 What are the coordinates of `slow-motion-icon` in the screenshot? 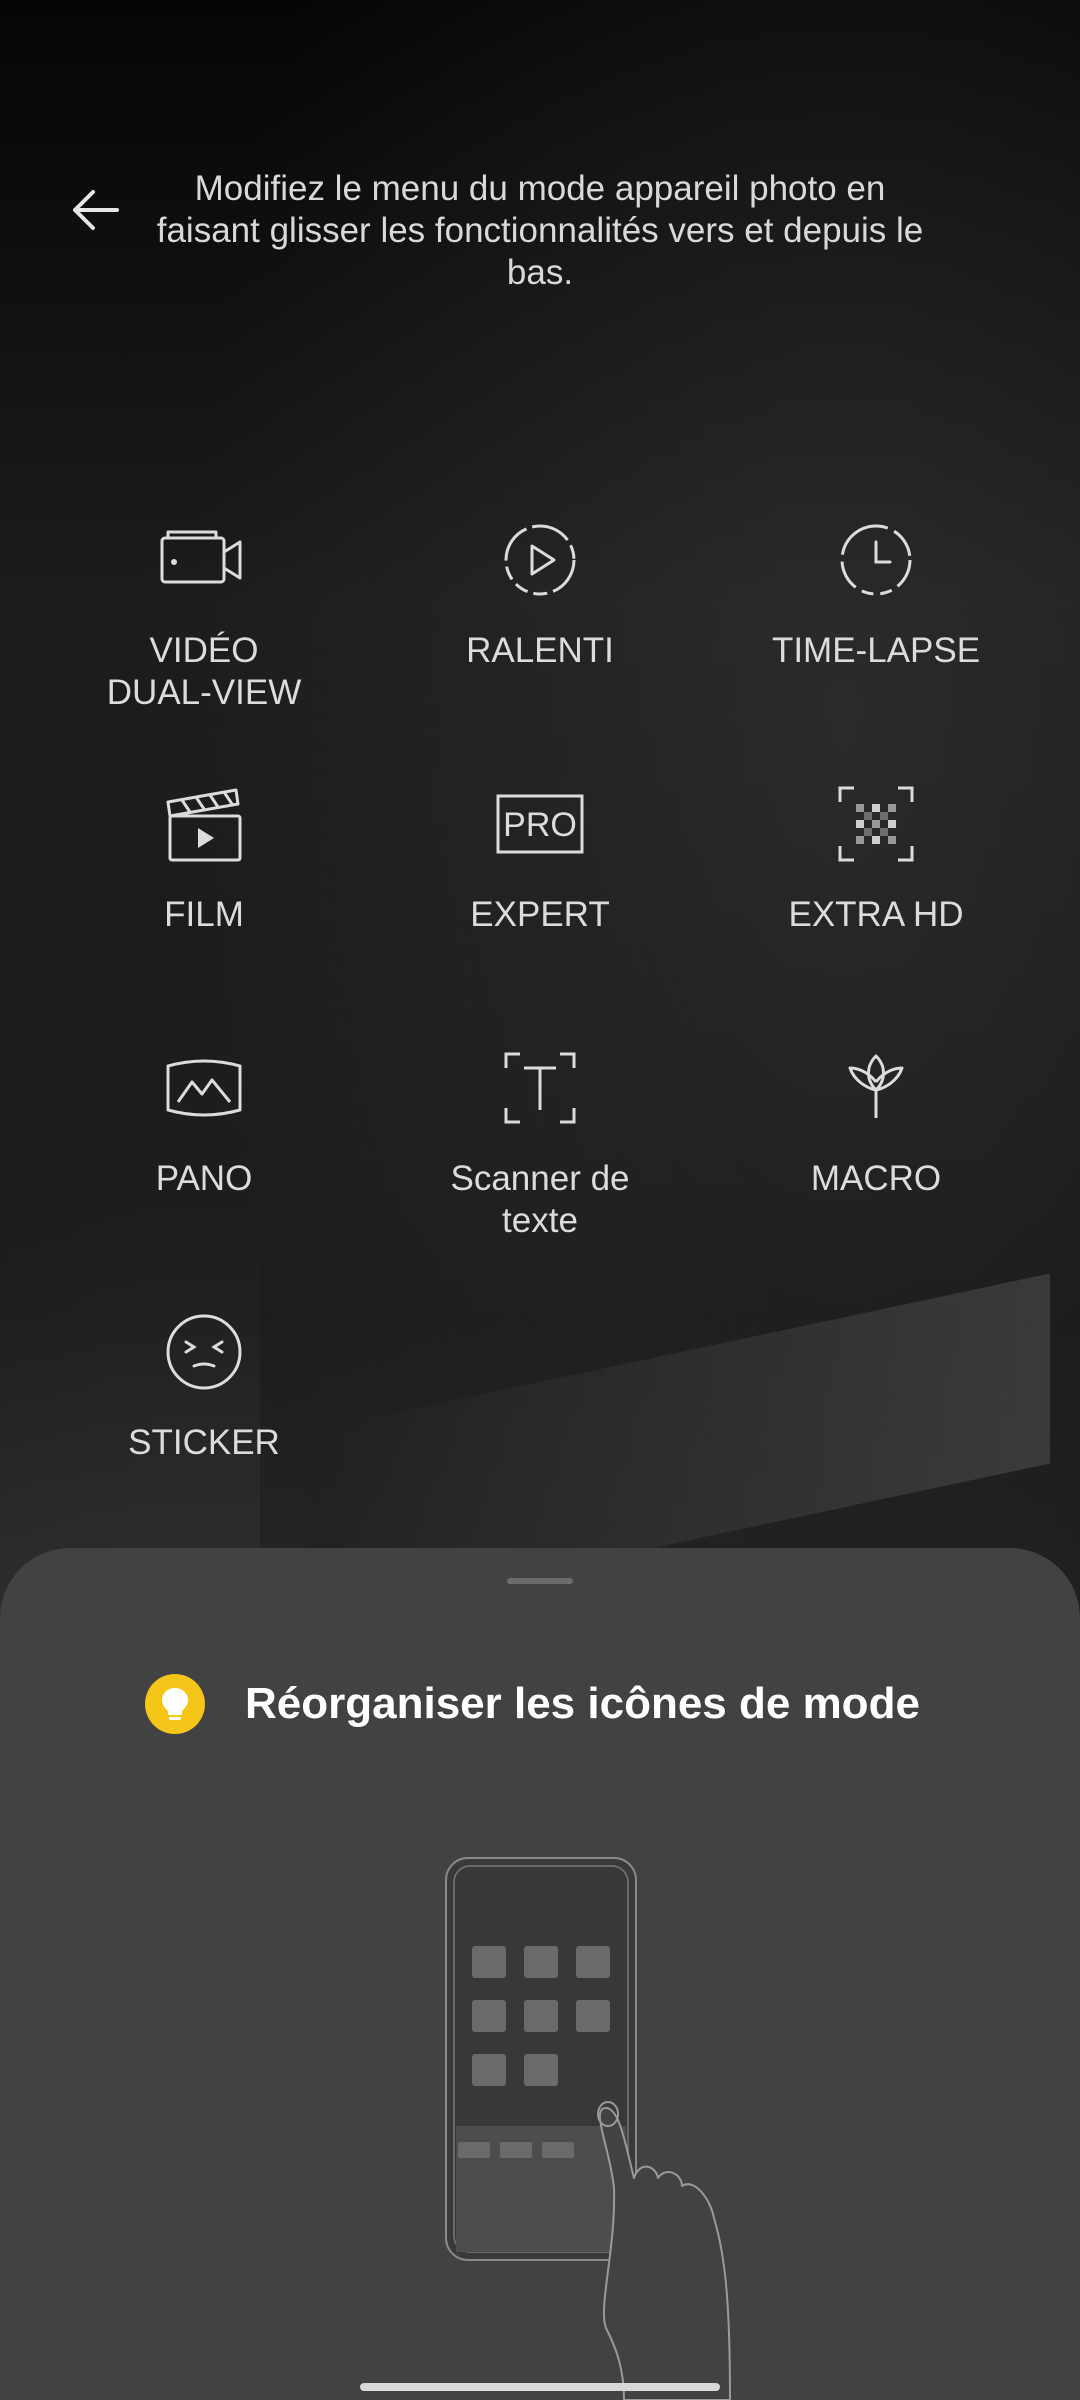 It's located at (540, 560).